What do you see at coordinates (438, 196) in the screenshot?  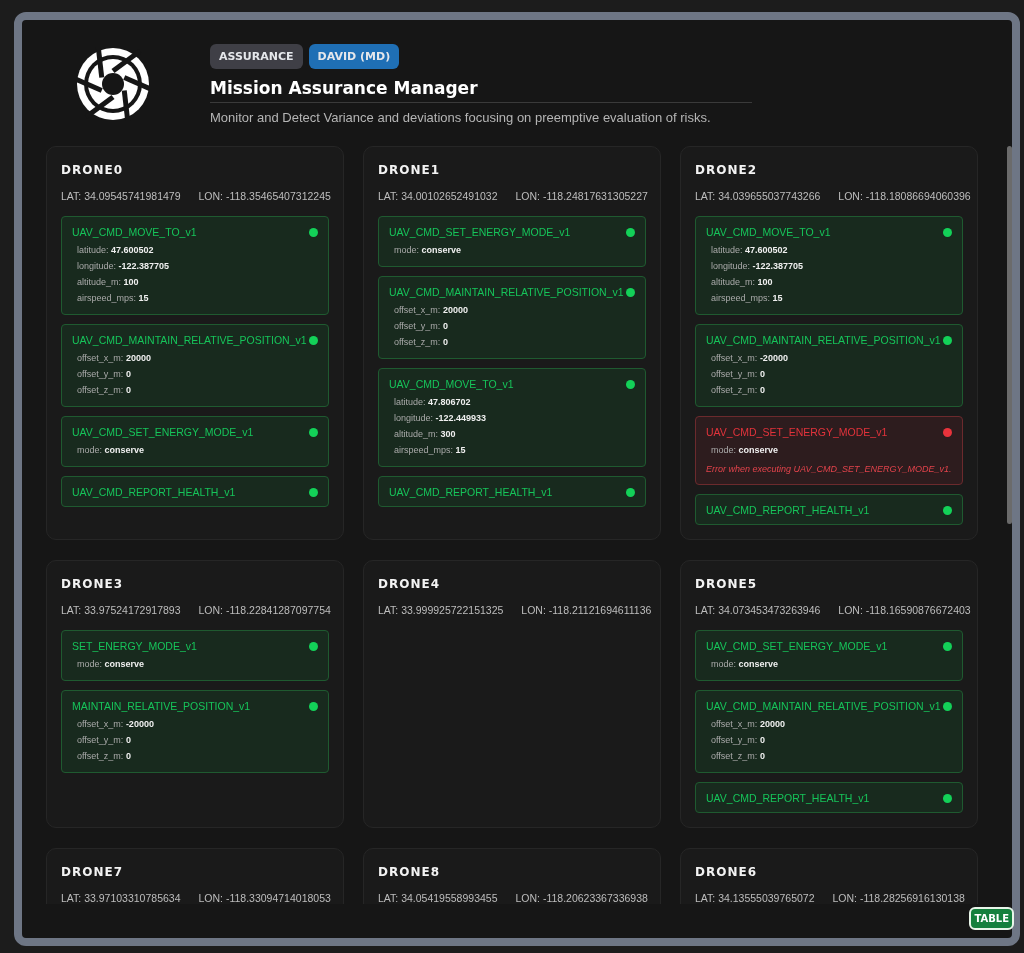 I see `latitude-text: LAT: 34.00102652491032` at bounding box center [438, 196].